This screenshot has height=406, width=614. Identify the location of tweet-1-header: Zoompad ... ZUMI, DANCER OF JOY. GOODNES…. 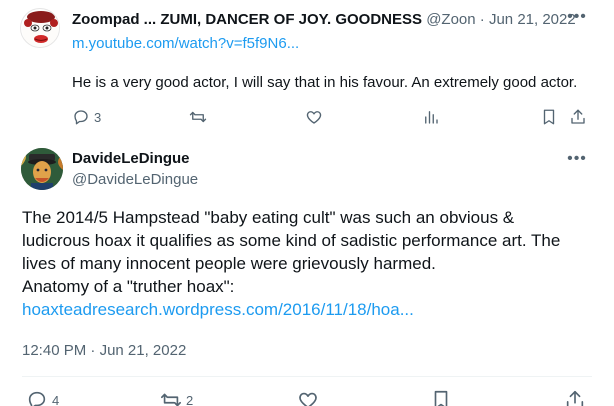
(332, 21).